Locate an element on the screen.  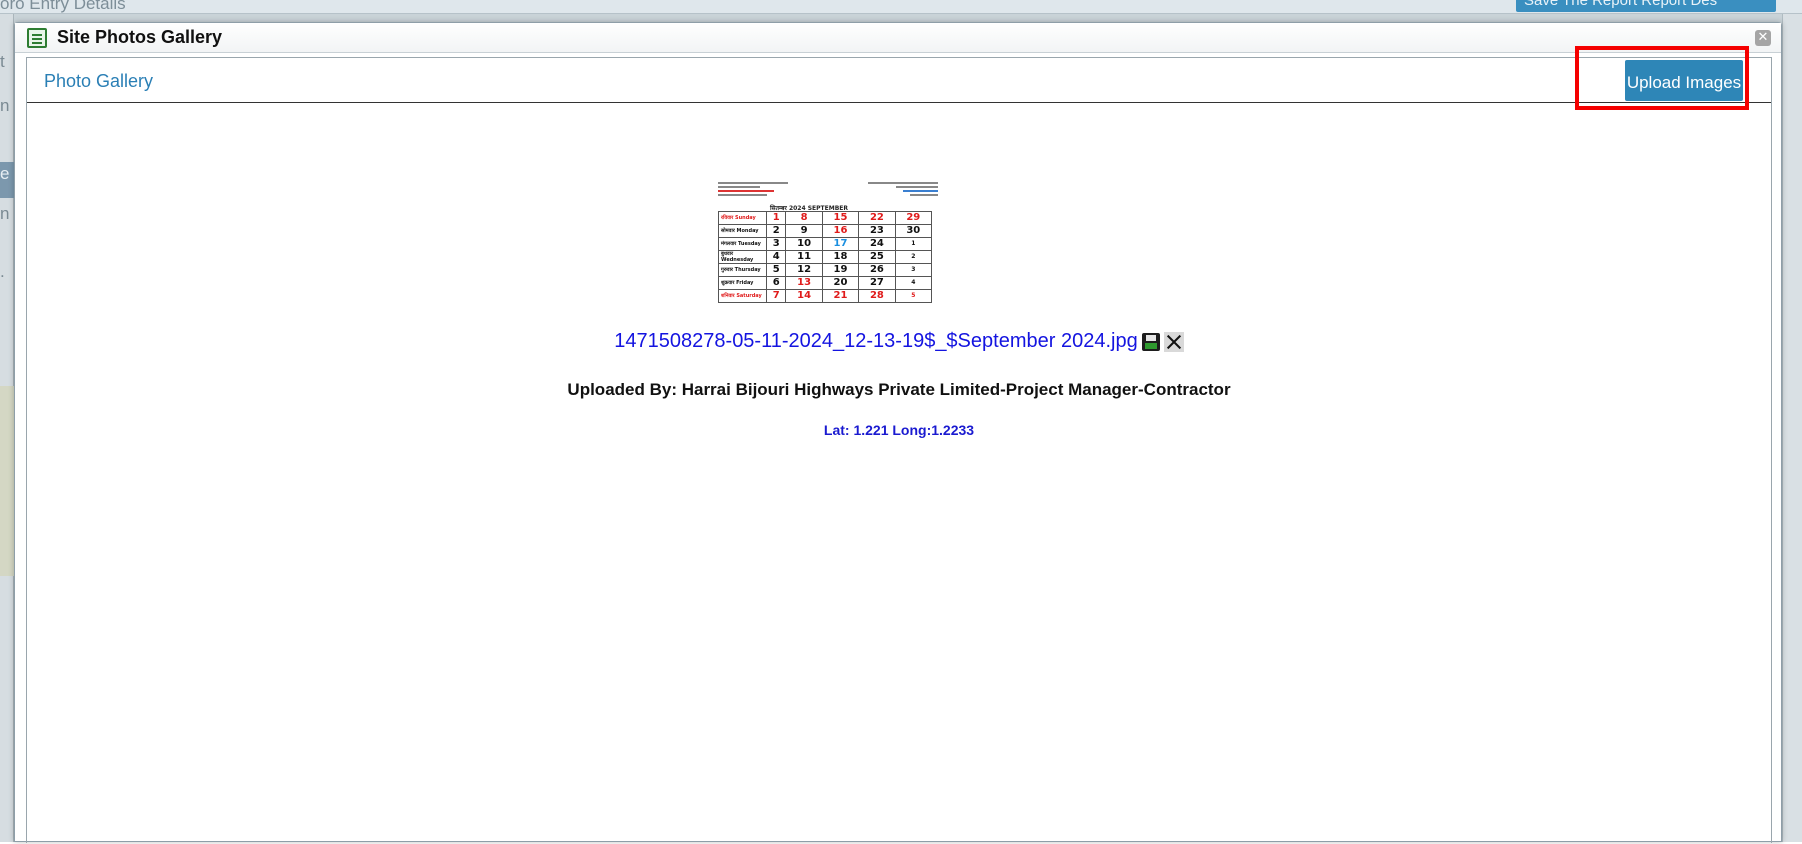
dialog-title: Site Photos Gallery is located at coordinates (140, 37).